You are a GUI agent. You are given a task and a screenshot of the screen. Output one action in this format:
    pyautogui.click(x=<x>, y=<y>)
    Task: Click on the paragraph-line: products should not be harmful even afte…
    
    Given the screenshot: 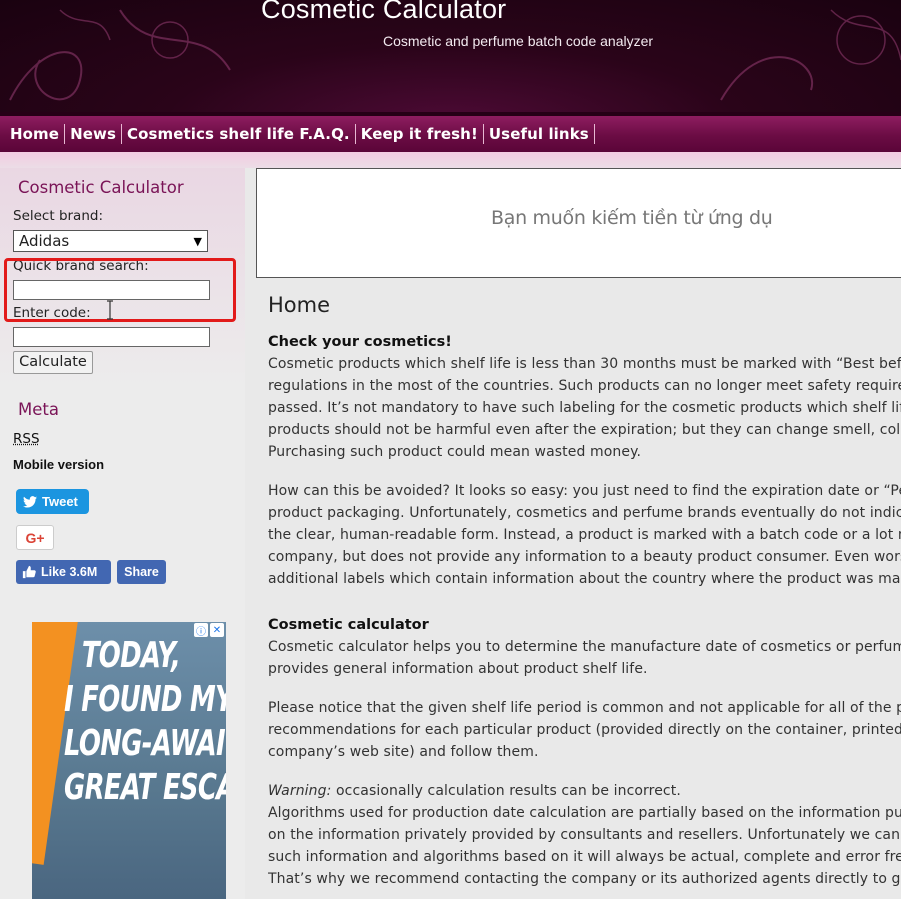 What is the action you would take?
    pyautogui.click(x=584, y=430)
    